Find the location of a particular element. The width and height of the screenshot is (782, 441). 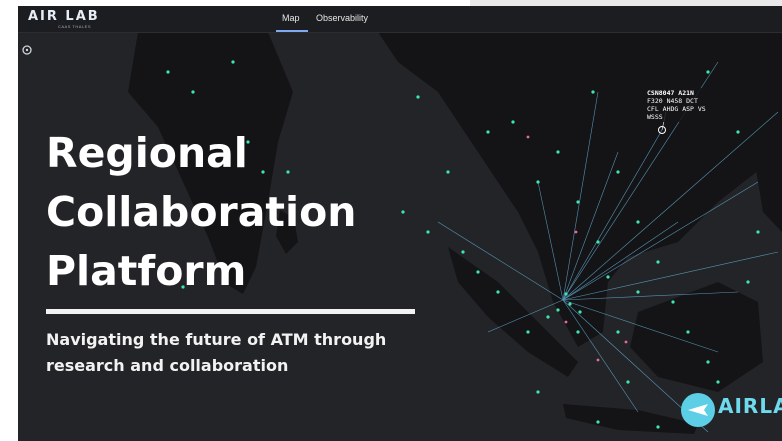

hero-divider is located at coordinates (230, 311).